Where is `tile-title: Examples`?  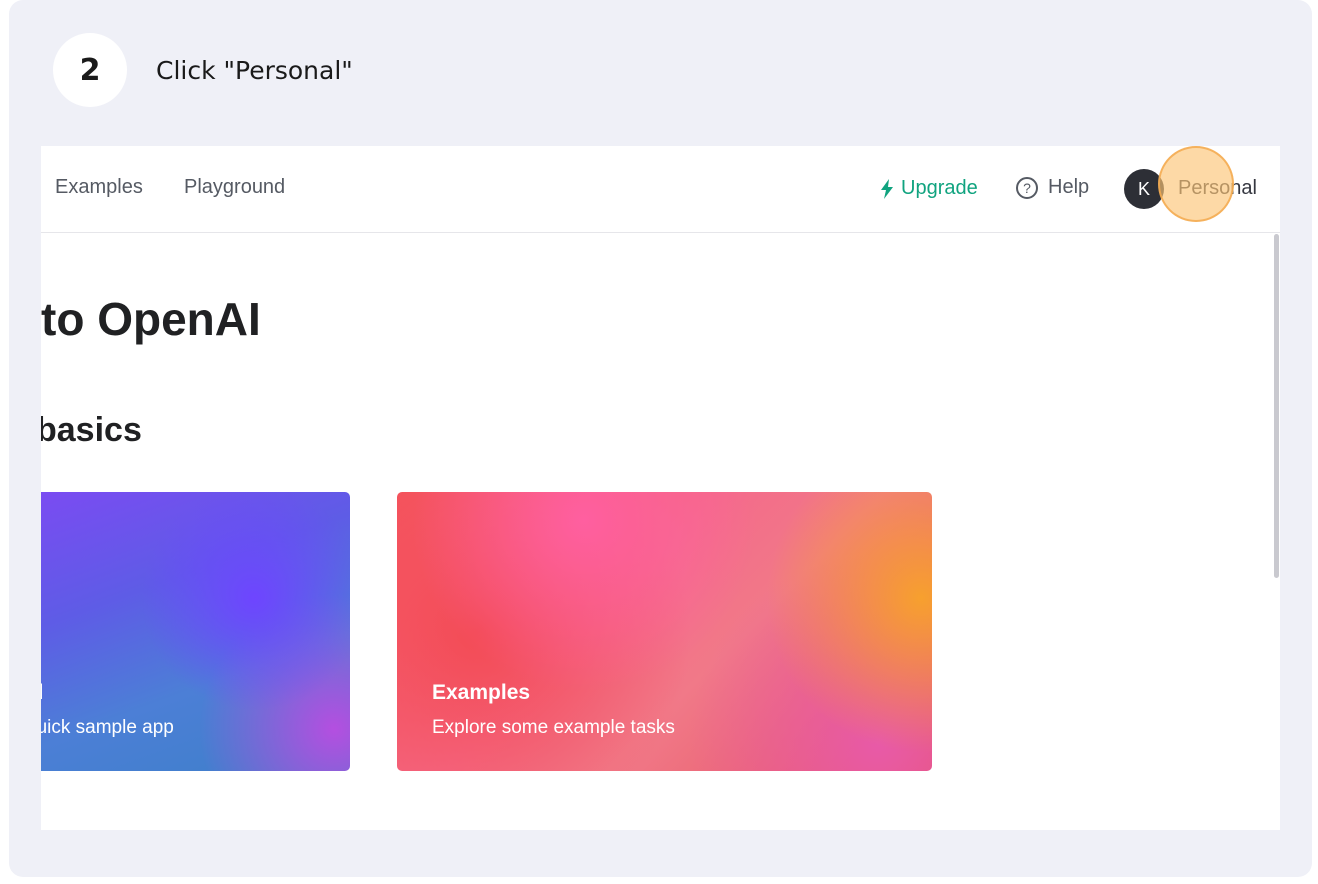 tile-title: Examples is located at coordinates (481, 692).